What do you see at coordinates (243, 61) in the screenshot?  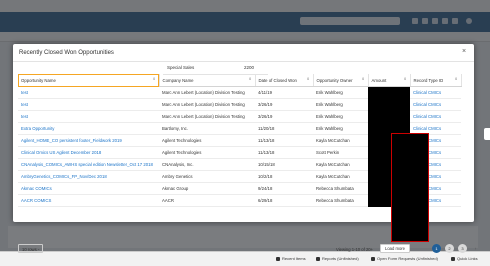 I see `modal-divider` at bounding box center [243, 61].